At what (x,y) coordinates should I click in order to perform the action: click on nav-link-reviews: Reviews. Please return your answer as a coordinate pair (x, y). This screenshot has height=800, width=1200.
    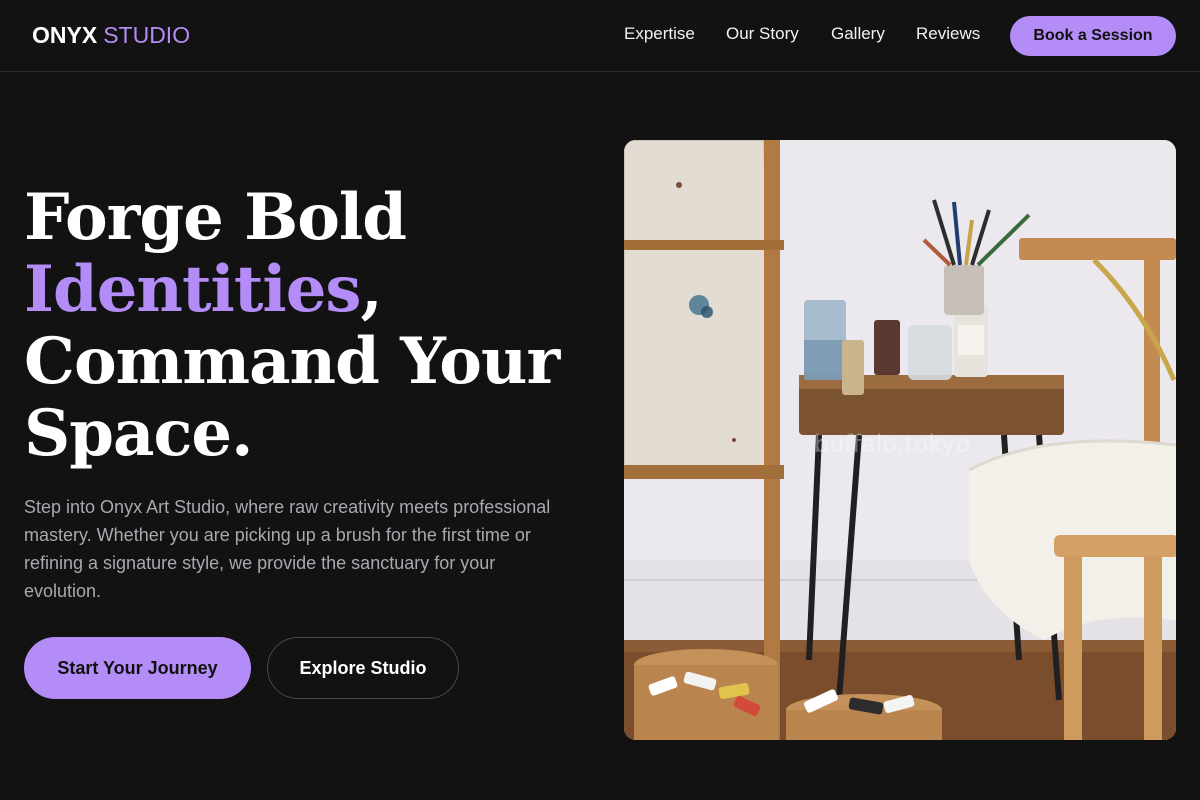
    Looking at the image, I should click on (948, 34).